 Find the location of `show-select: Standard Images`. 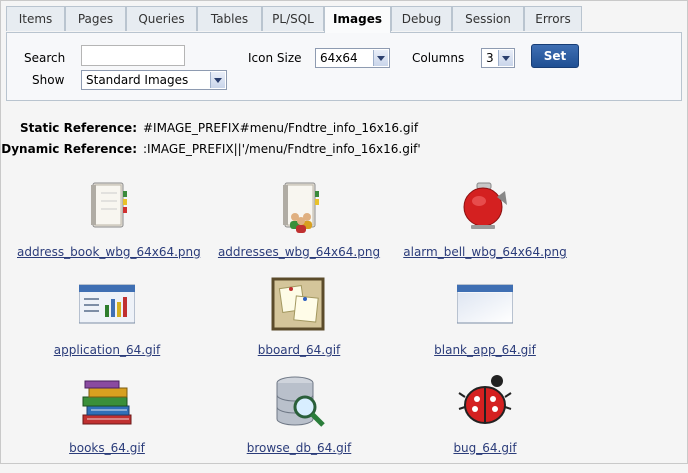

show-select: Standard Images is located at coordinates (154, 80).